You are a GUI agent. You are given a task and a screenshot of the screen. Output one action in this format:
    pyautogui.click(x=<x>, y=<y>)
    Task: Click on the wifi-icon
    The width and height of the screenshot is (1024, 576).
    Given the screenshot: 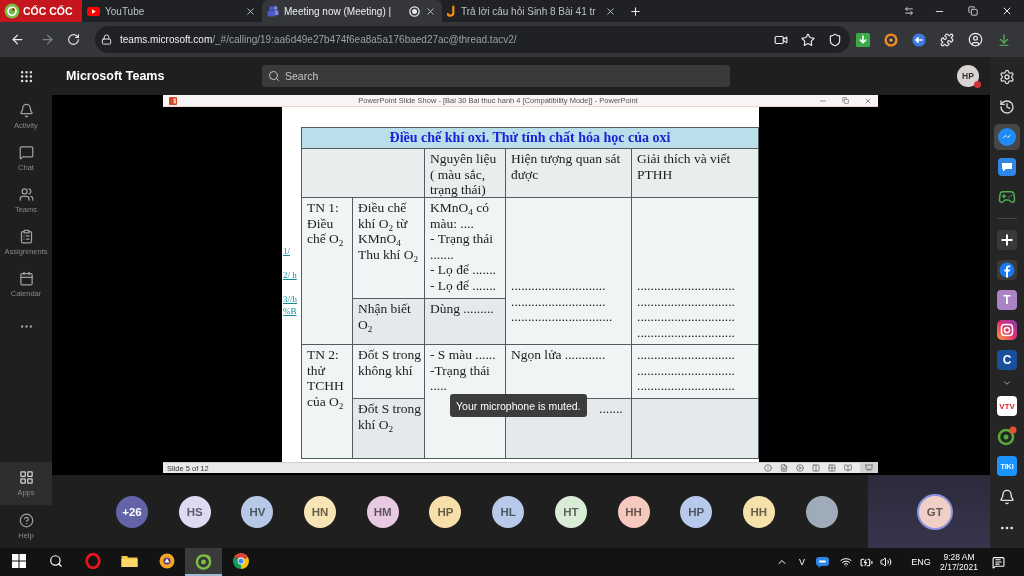 What is the action you would take?
    pyautogui.click(x=846, y=562)
    